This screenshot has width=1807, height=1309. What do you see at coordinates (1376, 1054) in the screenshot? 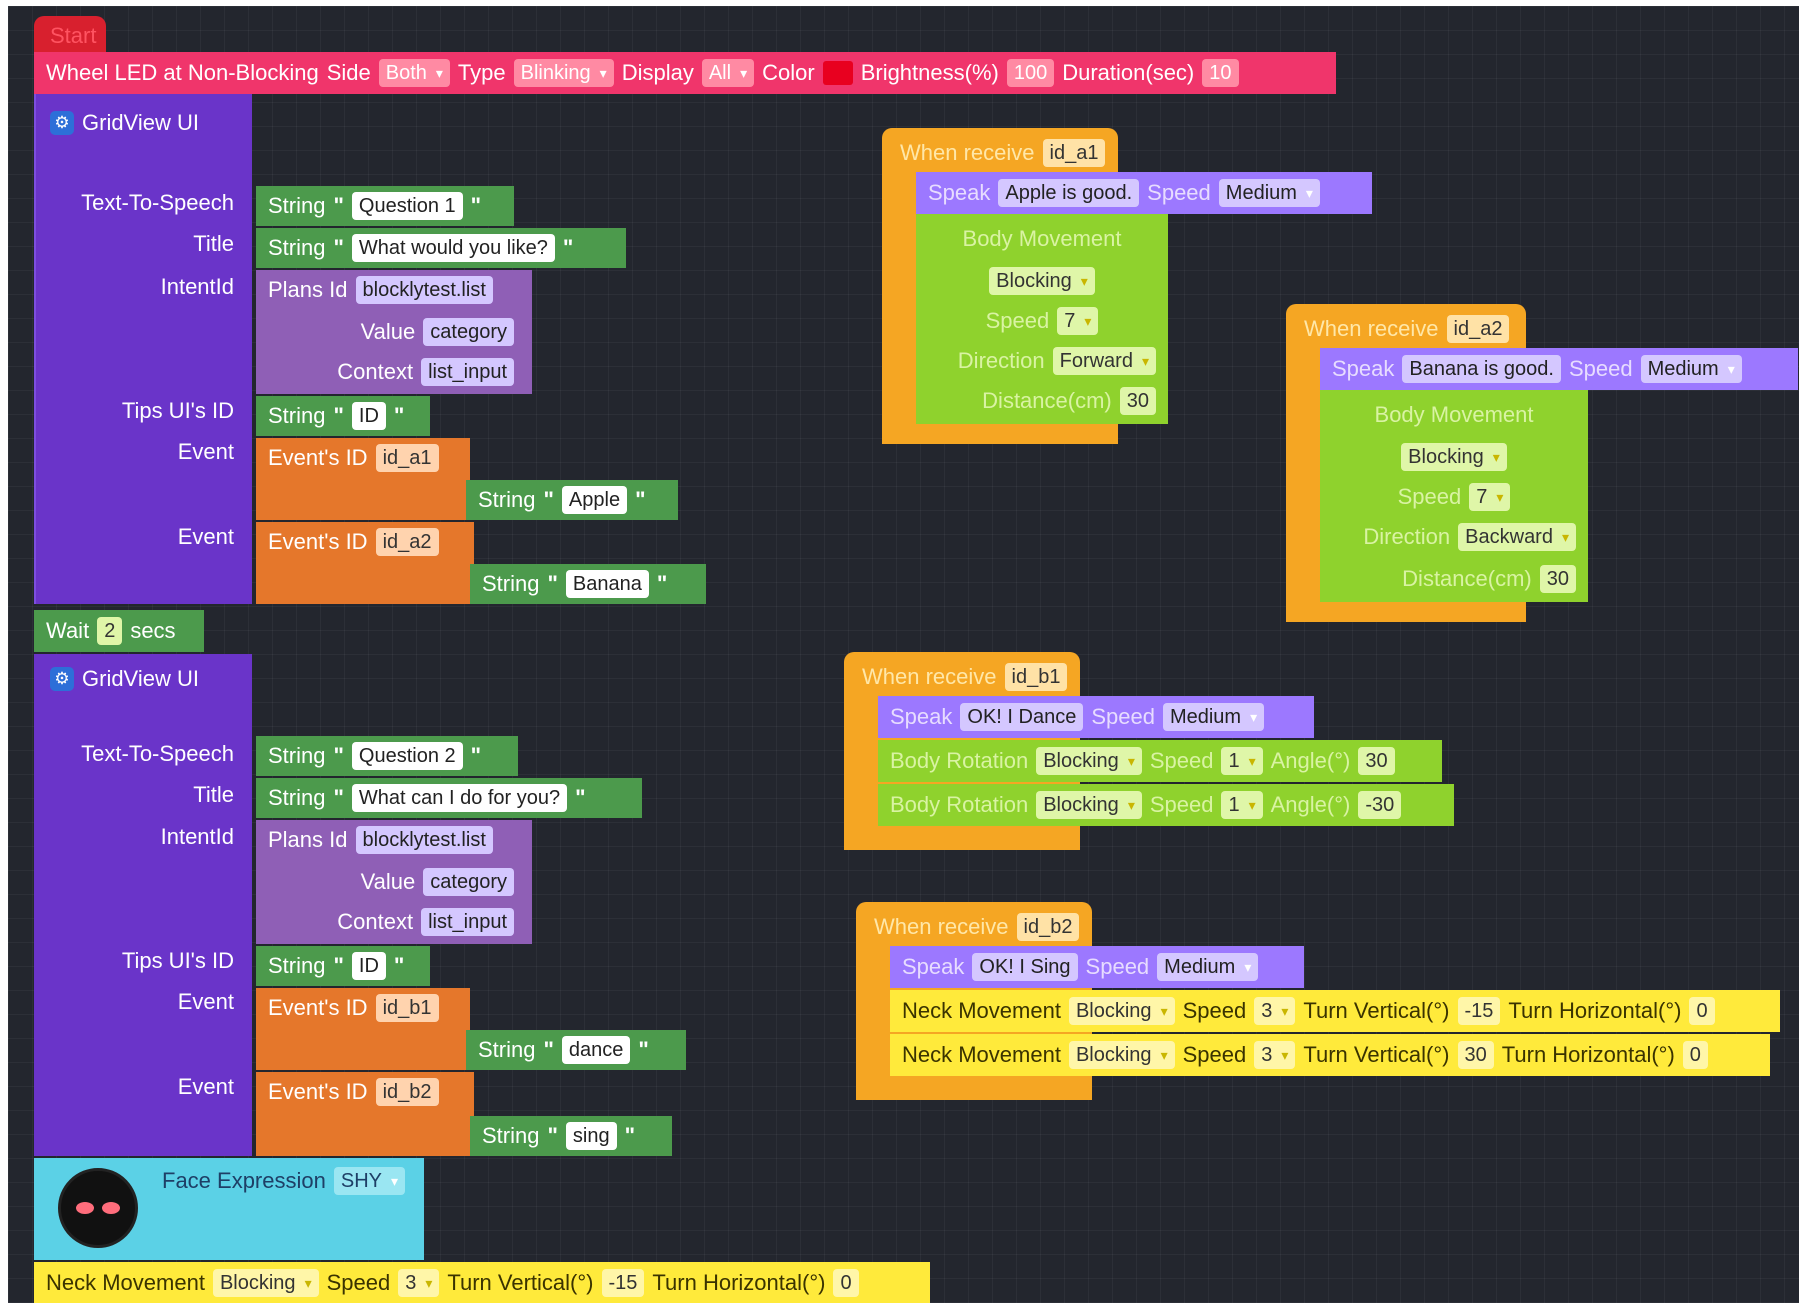
I see `turn-vertical-label: Turn Vertical(°)` at bounding box center [1376, 1054].